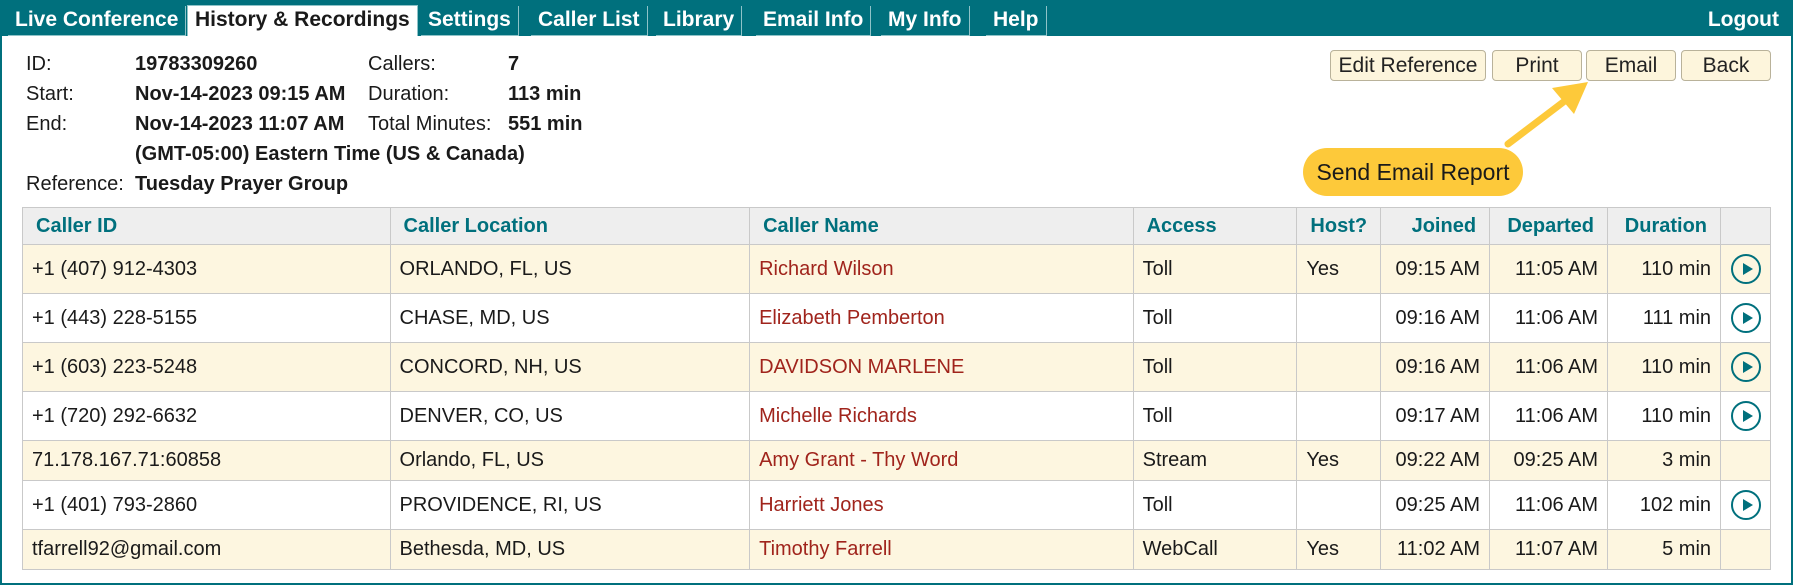 The height and width of the screenshot is (585, 1793). What do you see at coordinates (1664, 318) in the screenshot?
I see `duration-cell: 111 min` at bounding box center [1664, 318].